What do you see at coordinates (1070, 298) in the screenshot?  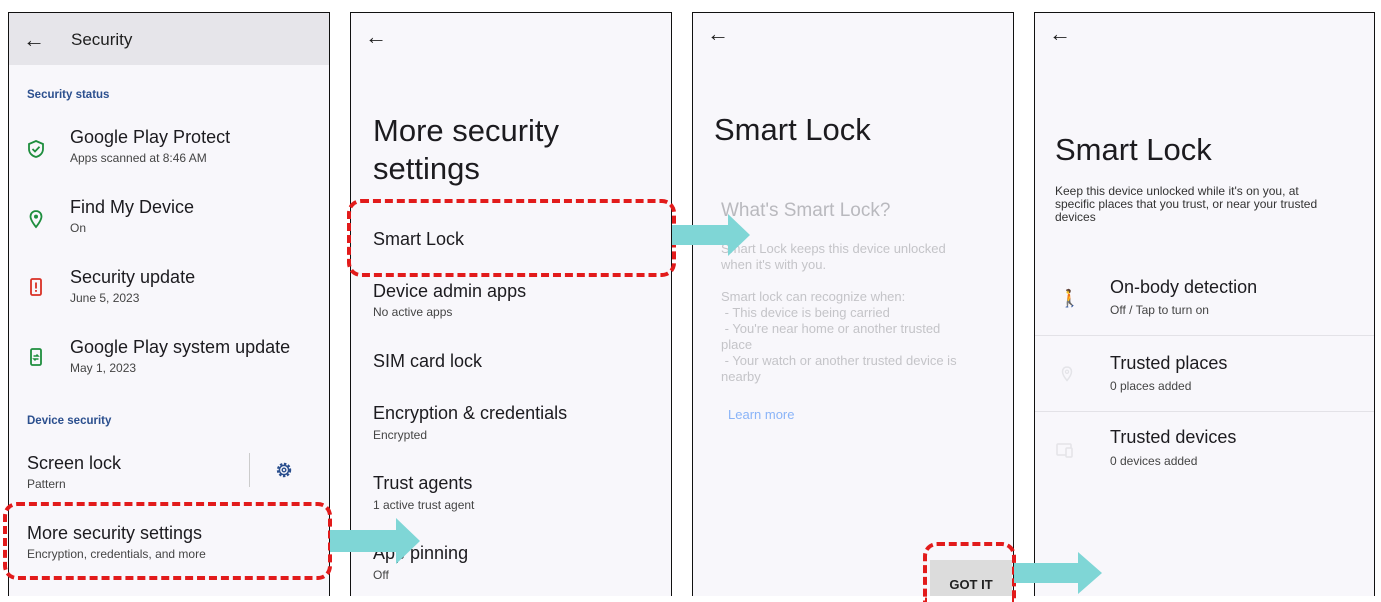 I see `walking-icon: 🚶` at bounding box center [1070, 298].